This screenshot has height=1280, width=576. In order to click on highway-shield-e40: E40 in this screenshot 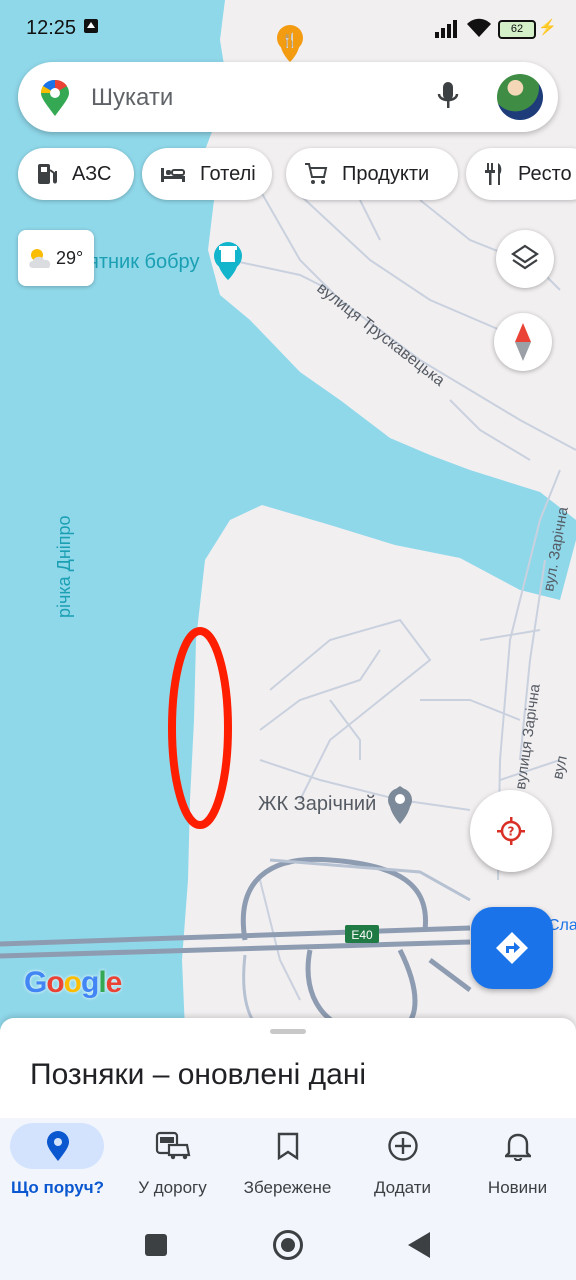, I will do `click(362, 935)`.